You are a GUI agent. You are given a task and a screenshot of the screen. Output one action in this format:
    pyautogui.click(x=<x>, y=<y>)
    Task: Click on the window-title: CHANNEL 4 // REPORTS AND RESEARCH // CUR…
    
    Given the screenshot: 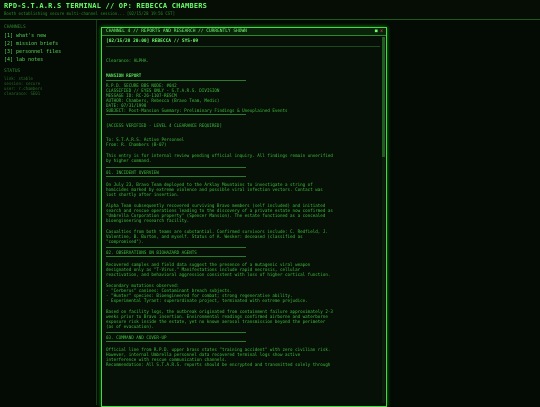 What is the action you would take?
    pyautogui.click(x=176, y=31)
    